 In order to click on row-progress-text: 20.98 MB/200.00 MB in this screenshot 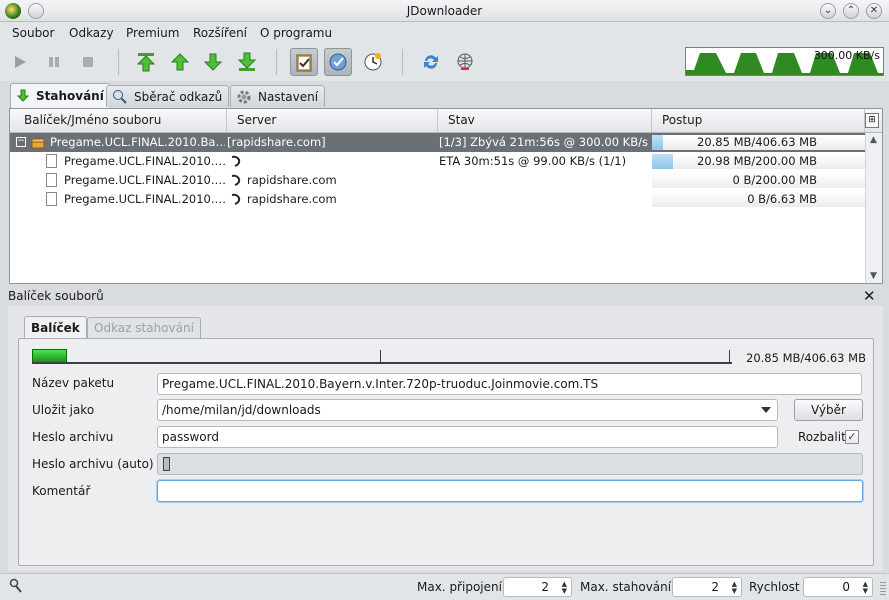, I will do `click(757, 161)`.